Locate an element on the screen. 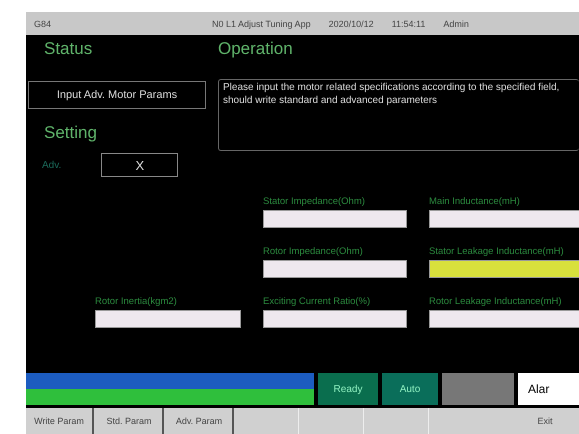 The width and height of the screenshot is (579, 434). field-label: Main Inductance(mH) is located at coordinates (475, 200).